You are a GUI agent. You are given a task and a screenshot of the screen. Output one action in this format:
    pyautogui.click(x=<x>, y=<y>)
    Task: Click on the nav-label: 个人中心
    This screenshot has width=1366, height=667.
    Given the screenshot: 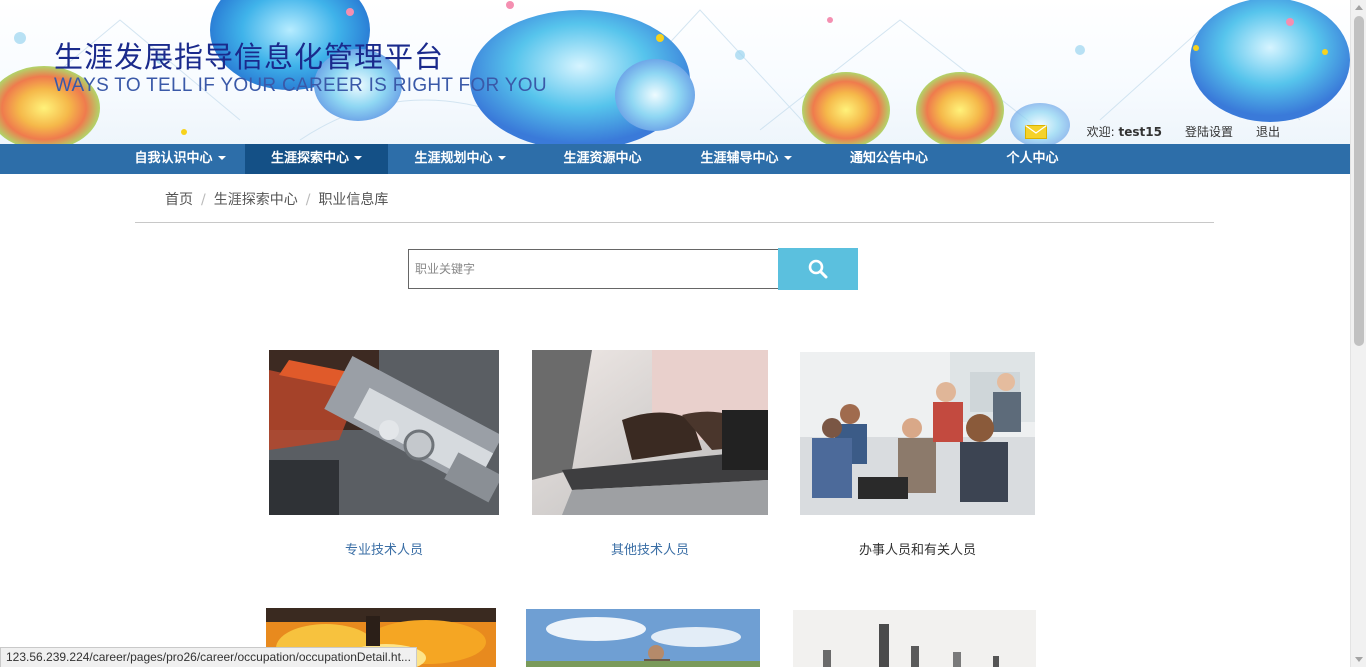 What is the action you would take?
    pyautogui.click(x=1032, y=158)
    